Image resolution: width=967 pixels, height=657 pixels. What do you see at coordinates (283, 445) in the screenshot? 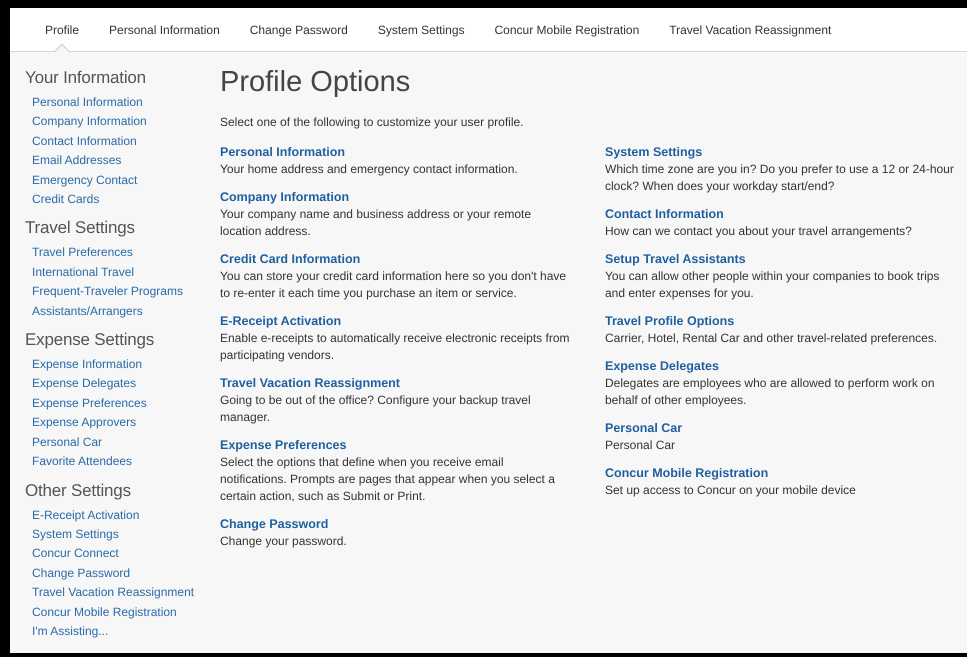
I see `option-link: Expense Preferences` at bounding box center [283, 445].